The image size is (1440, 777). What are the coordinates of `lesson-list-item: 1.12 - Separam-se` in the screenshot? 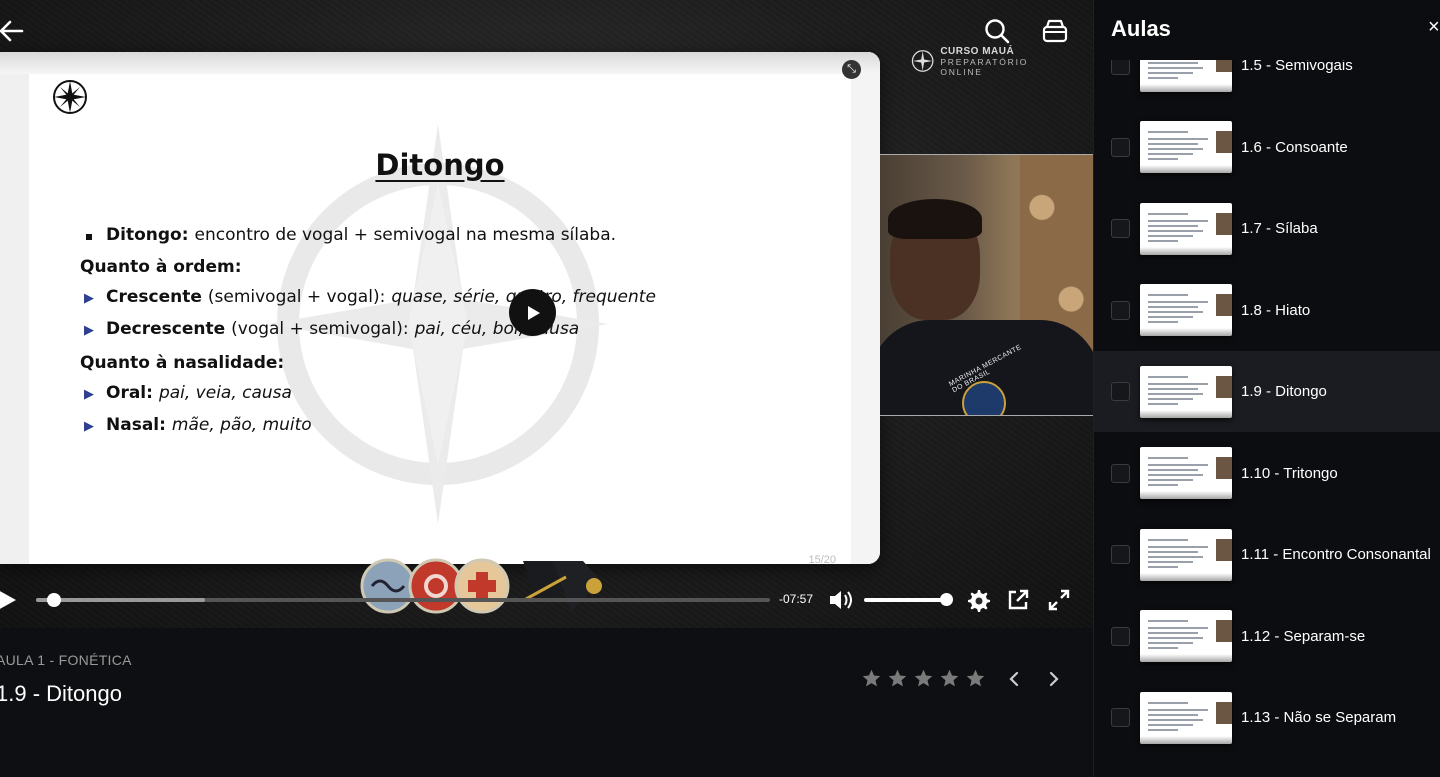 It's located at (1267, 636).